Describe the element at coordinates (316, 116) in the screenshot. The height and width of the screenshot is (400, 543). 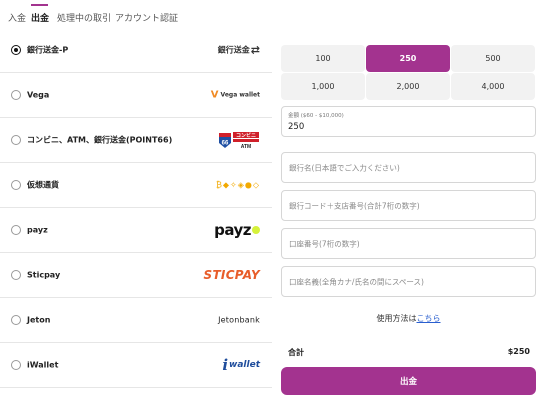
I see `amount-input-label: 金額 ($60 - $10,000)` at that location.